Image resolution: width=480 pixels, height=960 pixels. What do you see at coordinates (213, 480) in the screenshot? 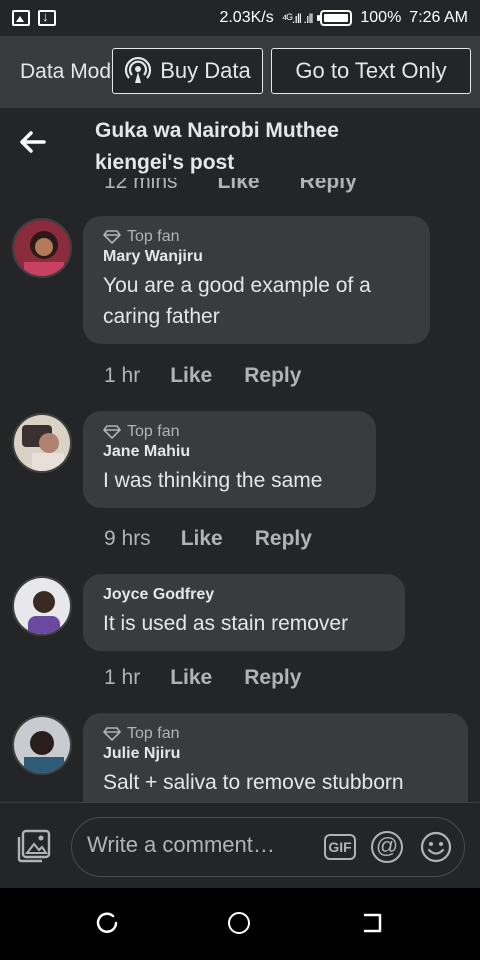
I see `comment-text: I was thinking the same` at bounding box center [213, 480].